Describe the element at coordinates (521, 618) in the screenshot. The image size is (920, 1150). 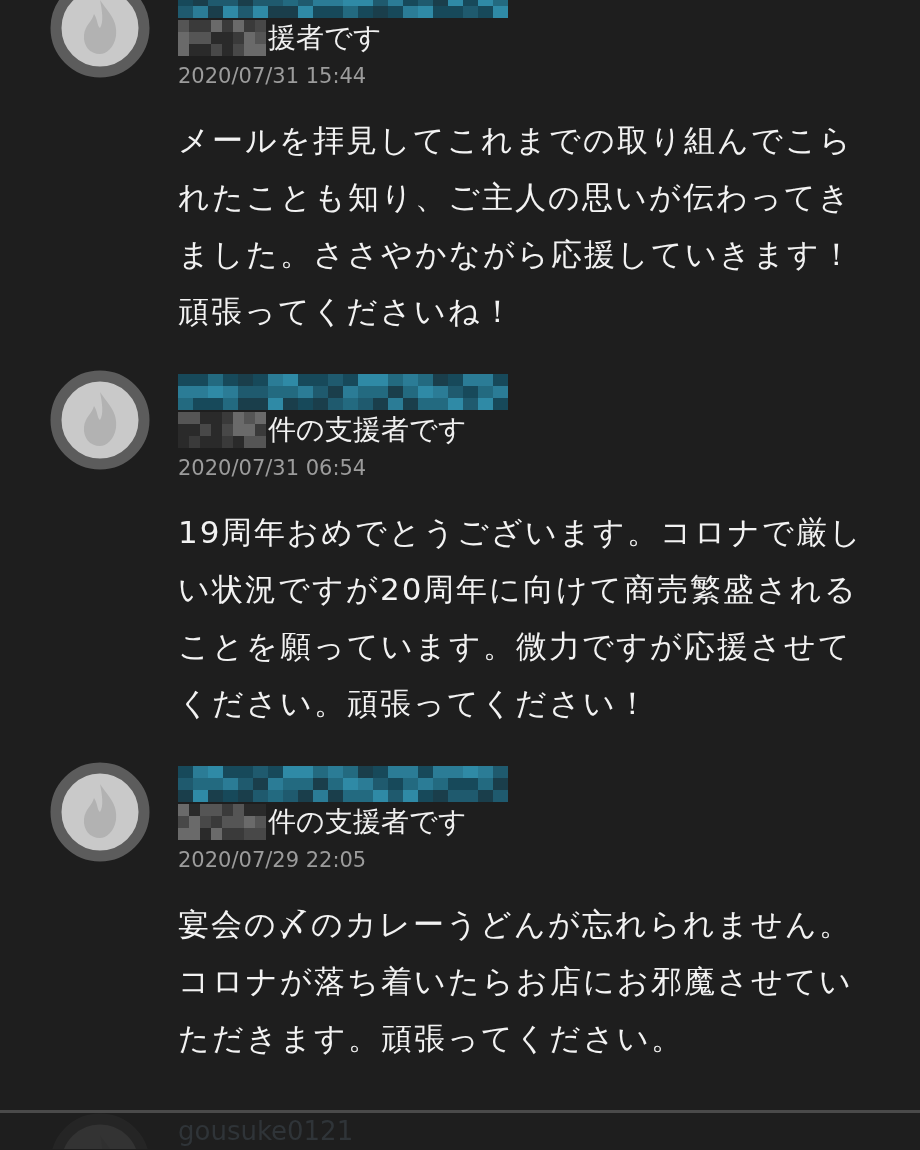
I see `comment-text: 19周年おめでとうございます。コロナで厳しい状況ですが20周年に向けて商売繁盛されることを願っています。微力ですが応援させてください。頑張ってください！` at that location.